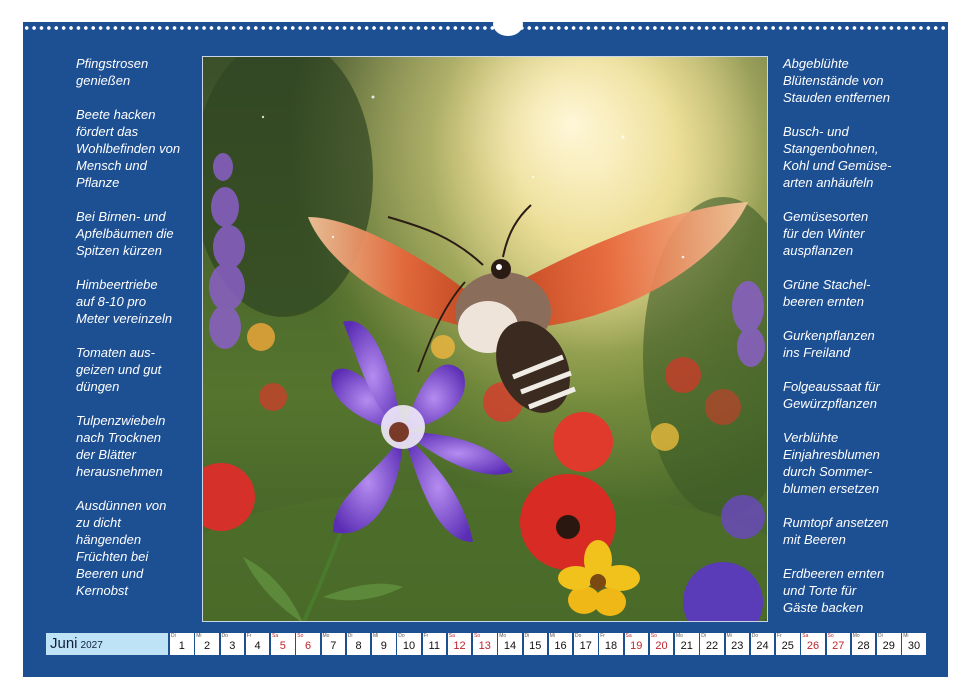 This screenshot has height=700, width=971. What do you see at coordinates (112, 72) in the screenshot?
I see `gardening-tip: Pfingstrosen genießen` at bounding box center [112, 72].